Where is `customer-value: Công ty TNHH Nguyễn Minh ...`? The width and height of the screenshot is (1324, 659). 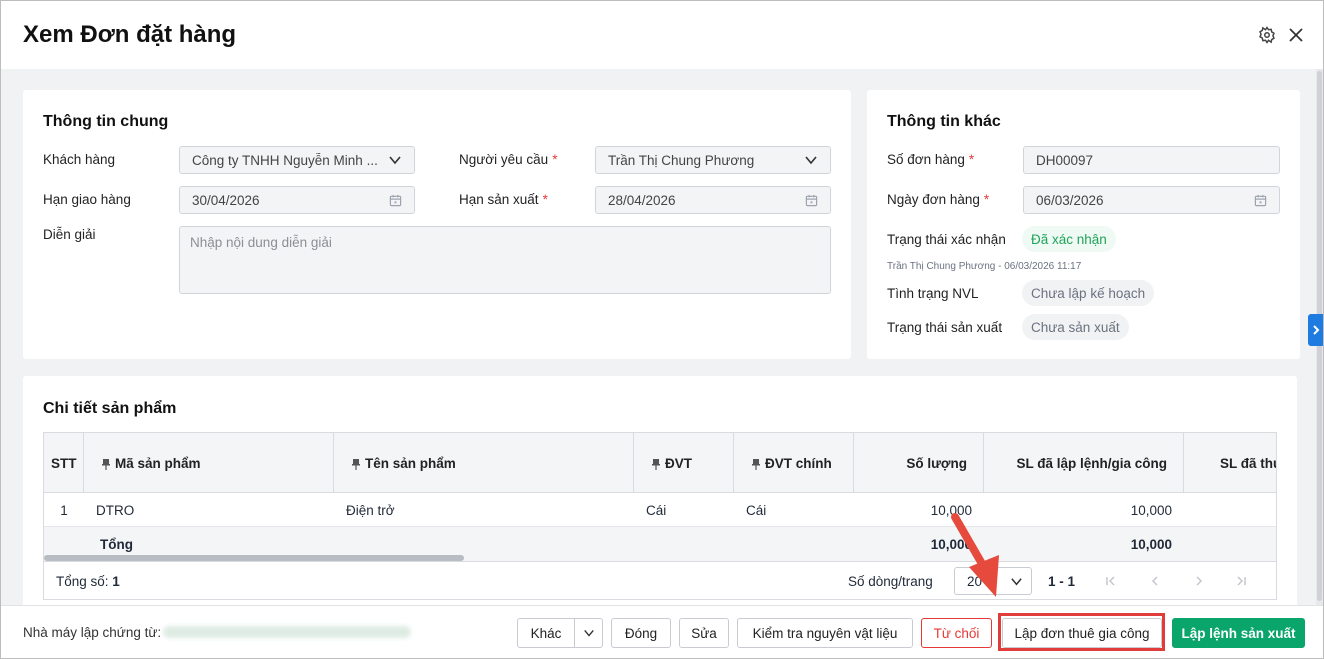 customer-value: Công ty TNHH Nguyễn Minh ... is located at coordinates (285, 160).